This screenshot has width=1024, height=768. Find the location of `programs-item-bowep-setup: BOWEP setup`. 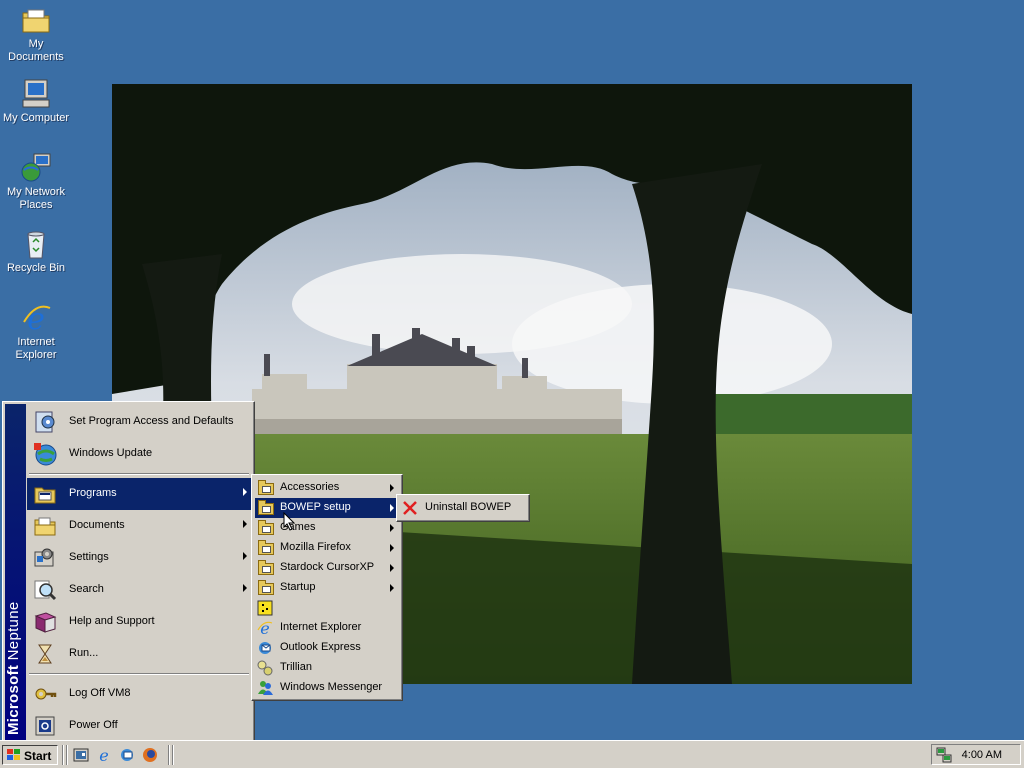

programs-item-bowep-setup: BOWEP setup is located at coordinates (327, 508).